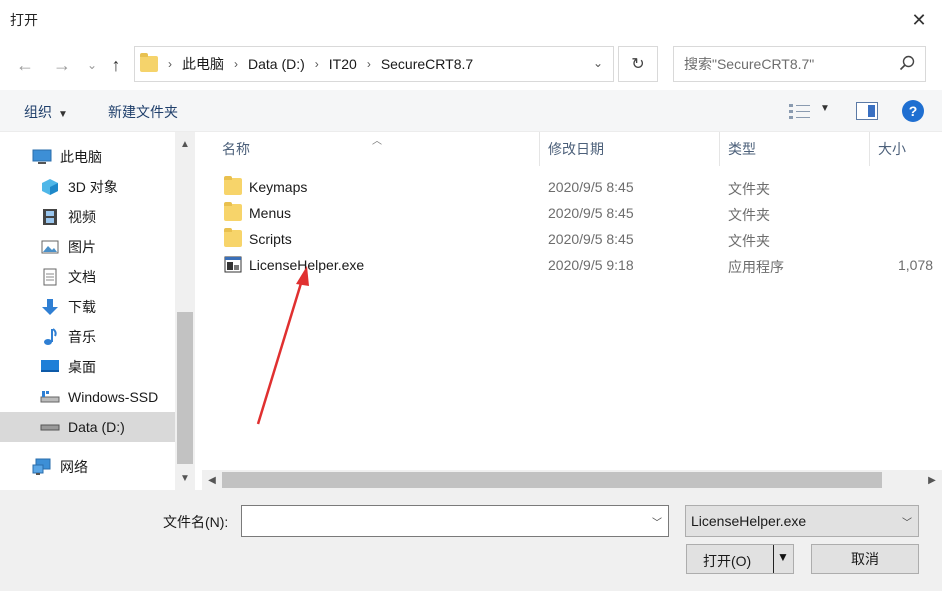 The height and width of the screenshot is (591, 942). I want to click on breadcrumb-this-pc: 此电脑, so click(203, 64).